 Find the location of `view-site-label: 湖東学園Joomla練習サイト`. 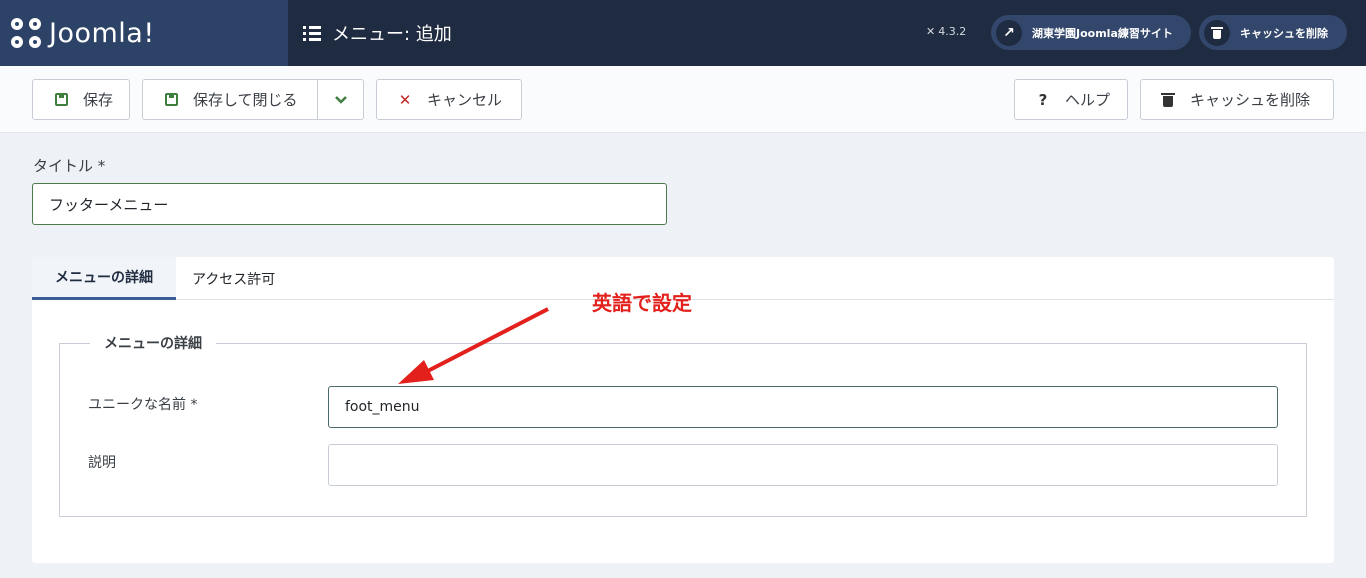

view-site-label: 湖東学園Joomla練習サイト is located at coordinates (1102, 33).